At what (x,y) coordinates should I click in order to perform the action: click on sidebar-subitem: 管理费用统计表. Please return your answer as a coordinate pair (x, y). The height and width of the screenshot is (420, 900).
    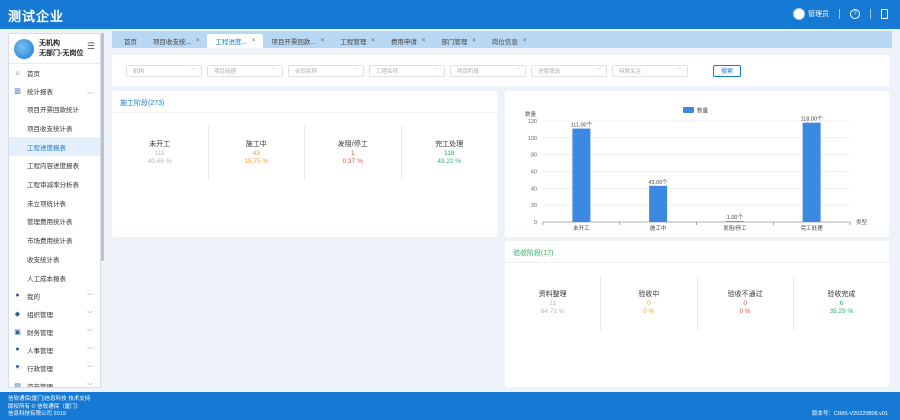
    Looking at the image, I should click on (54, 221).